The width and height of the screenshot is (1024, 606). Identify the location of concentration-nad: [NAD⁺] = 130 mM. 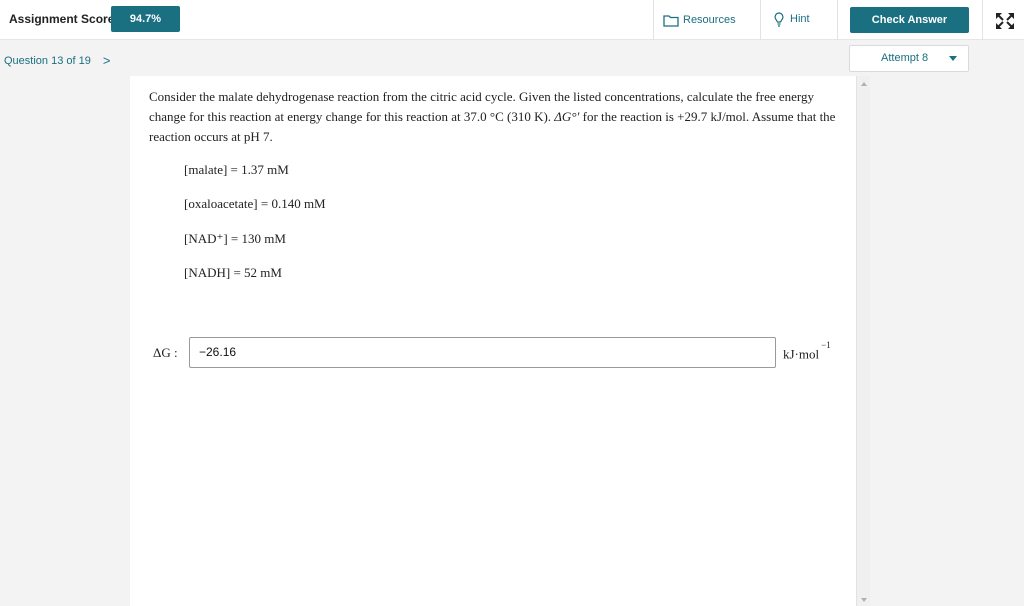
(235, 238).